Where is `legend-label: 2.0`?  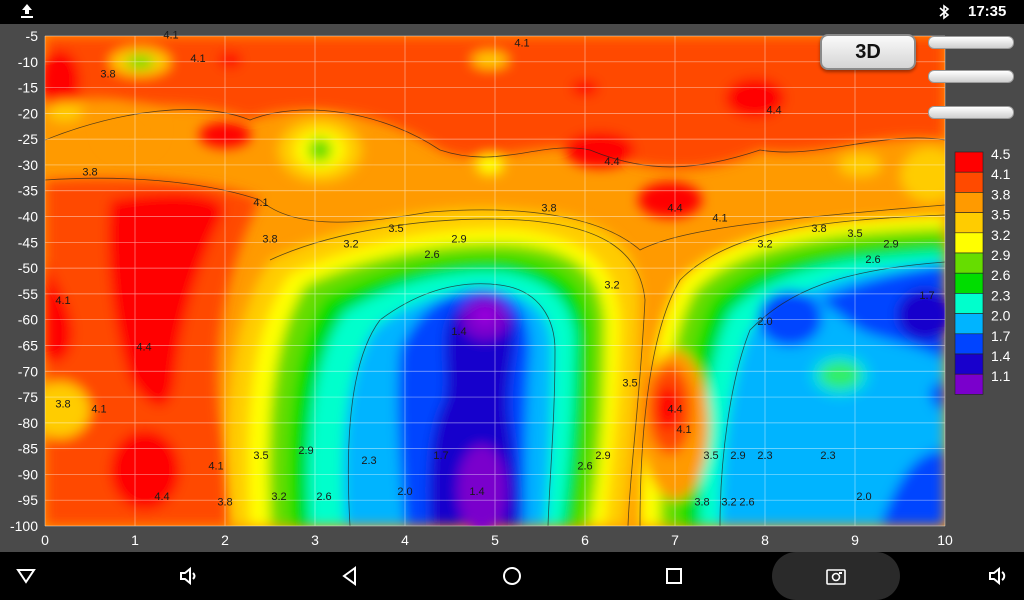
legend-label: 2.0 is located at coordinates (1001, 316).